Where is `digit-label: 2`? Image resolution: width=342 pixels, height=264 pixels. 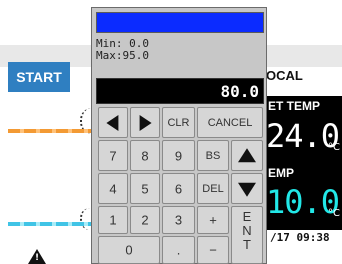 digit-label: 2 is located at coordinates (145, 220).